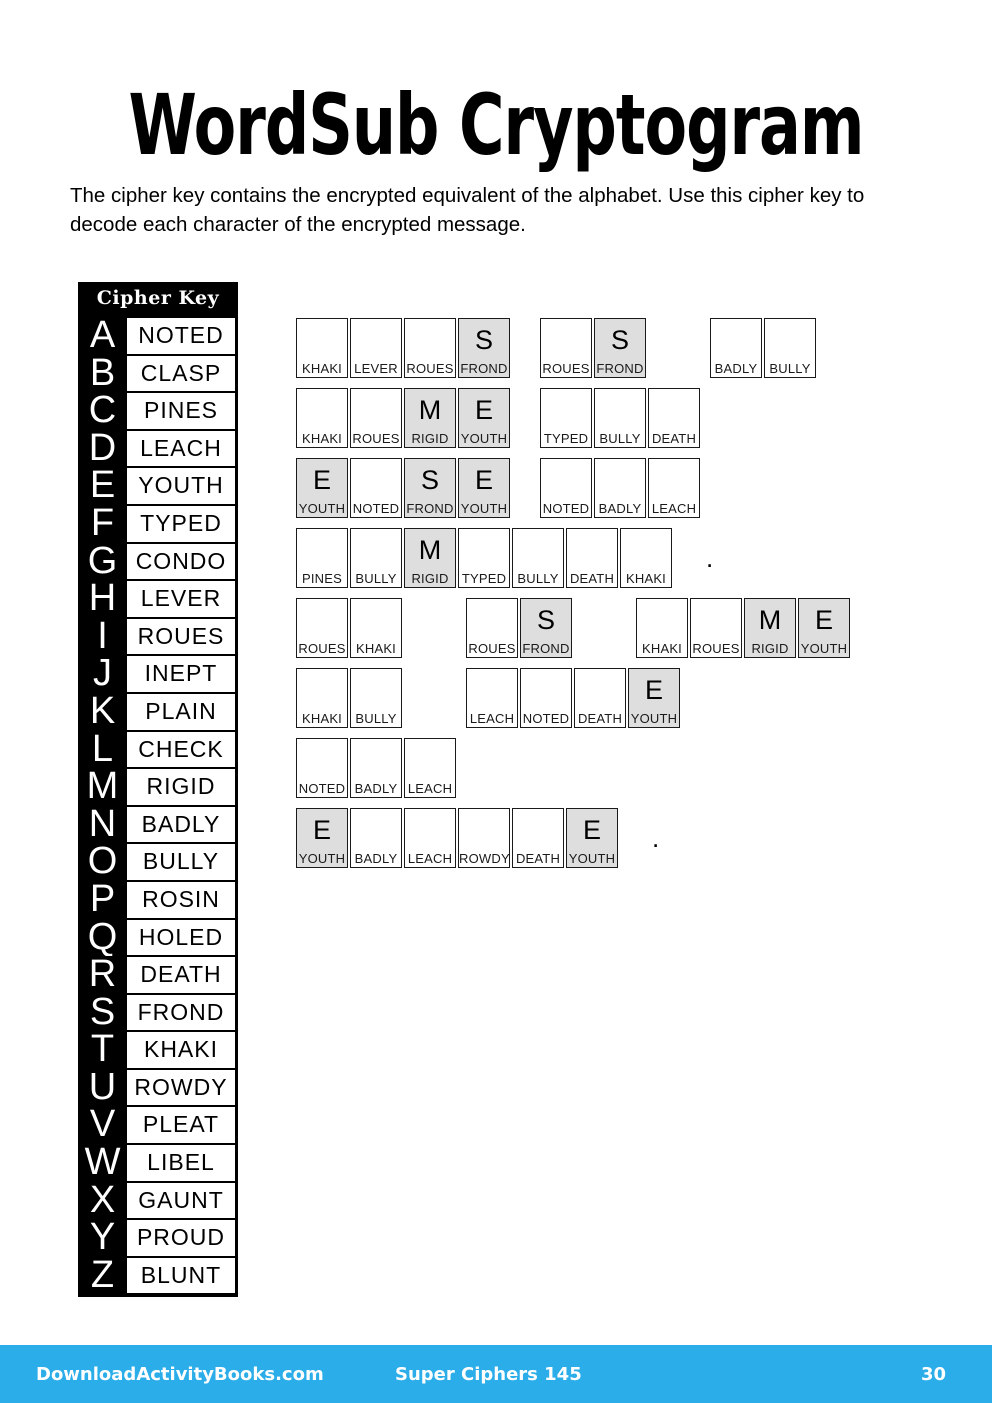 The image size is (992, 1403). Describe the element at coordinates (102, 1237) in the screenshot. I see `cipher-key-letter: Y` at that location.